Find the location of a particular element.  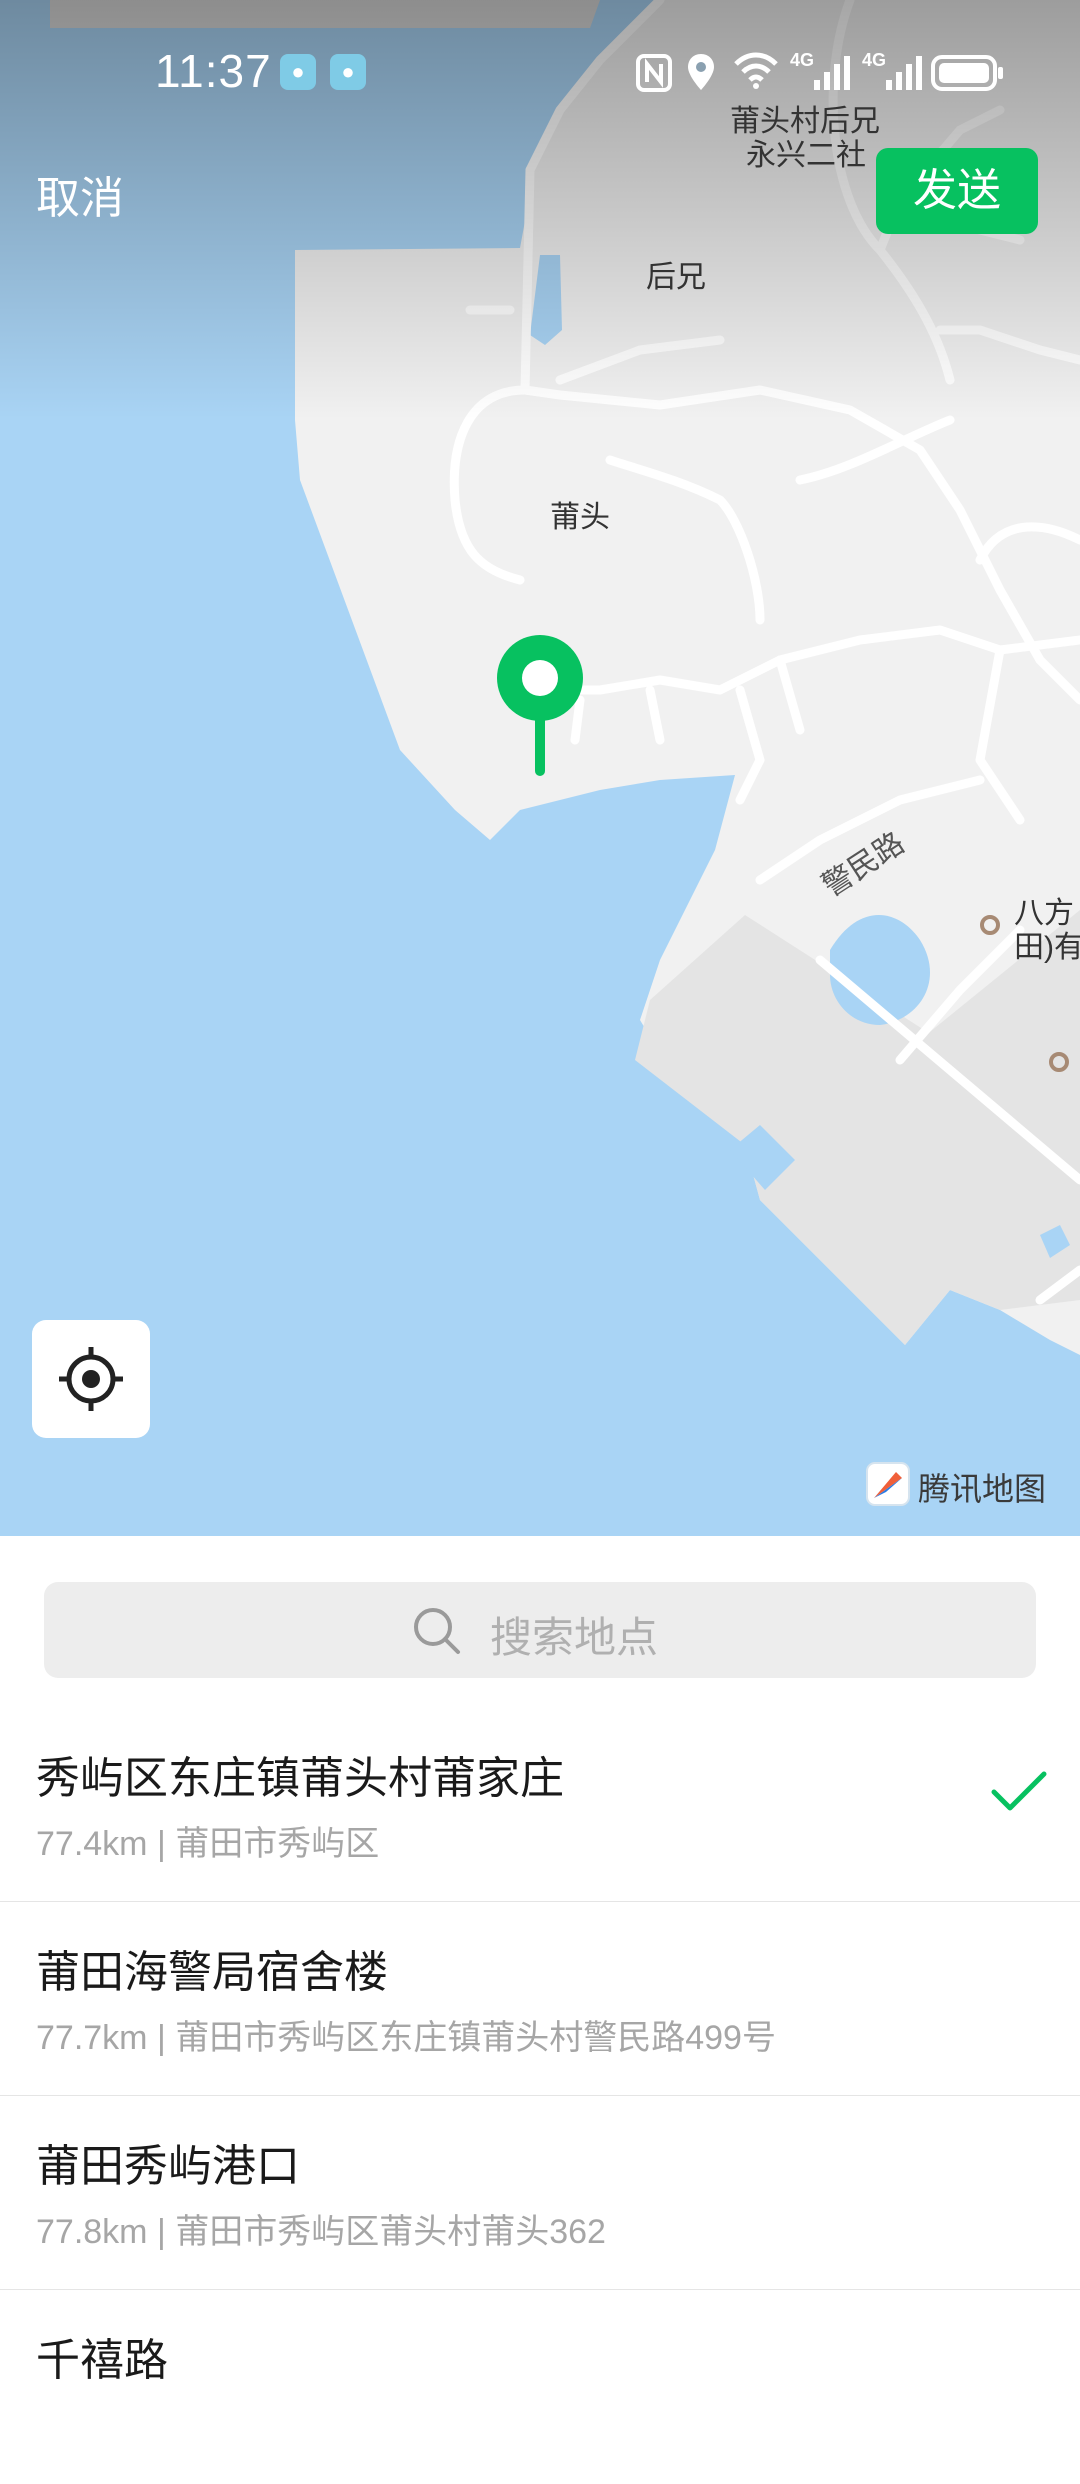

nfc-icon is located at coordinates (654, 73).